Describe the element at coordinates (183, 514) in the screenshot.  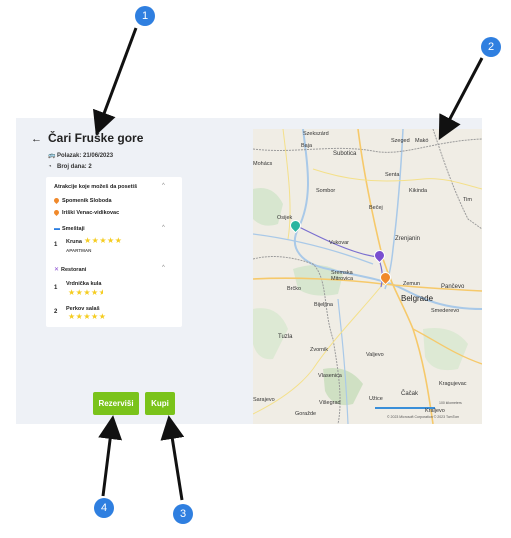
I see `callout-badge: 3` at that location.